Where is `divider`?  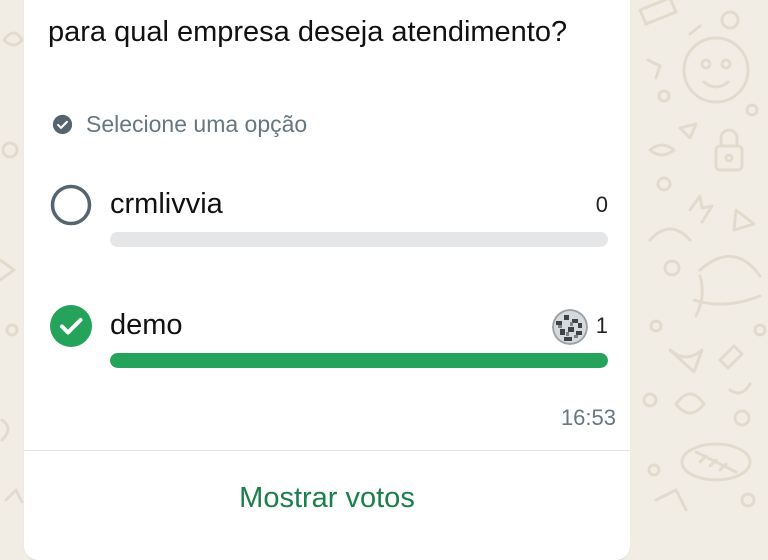
divider is located at coordinates (327, 450).